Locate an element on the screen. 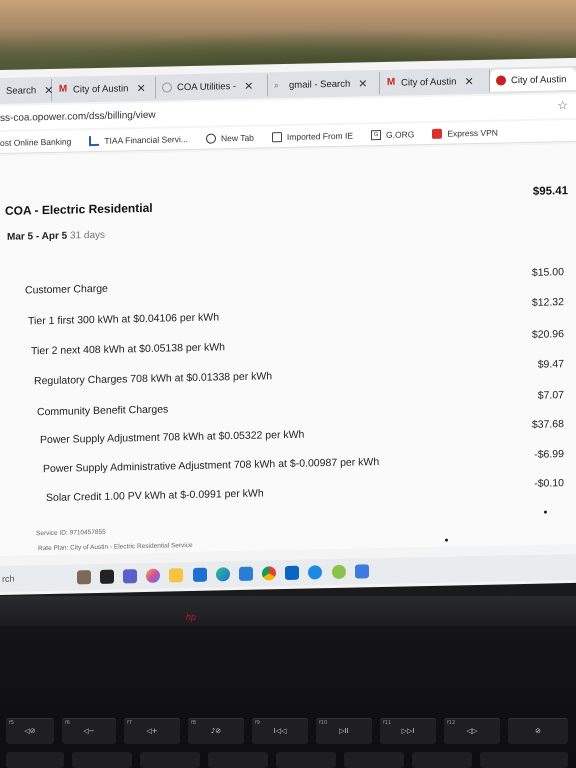 The width and height of the screenshot is (576, 768). line-item-amount: $7.07 is located at coordinates (550, 395).